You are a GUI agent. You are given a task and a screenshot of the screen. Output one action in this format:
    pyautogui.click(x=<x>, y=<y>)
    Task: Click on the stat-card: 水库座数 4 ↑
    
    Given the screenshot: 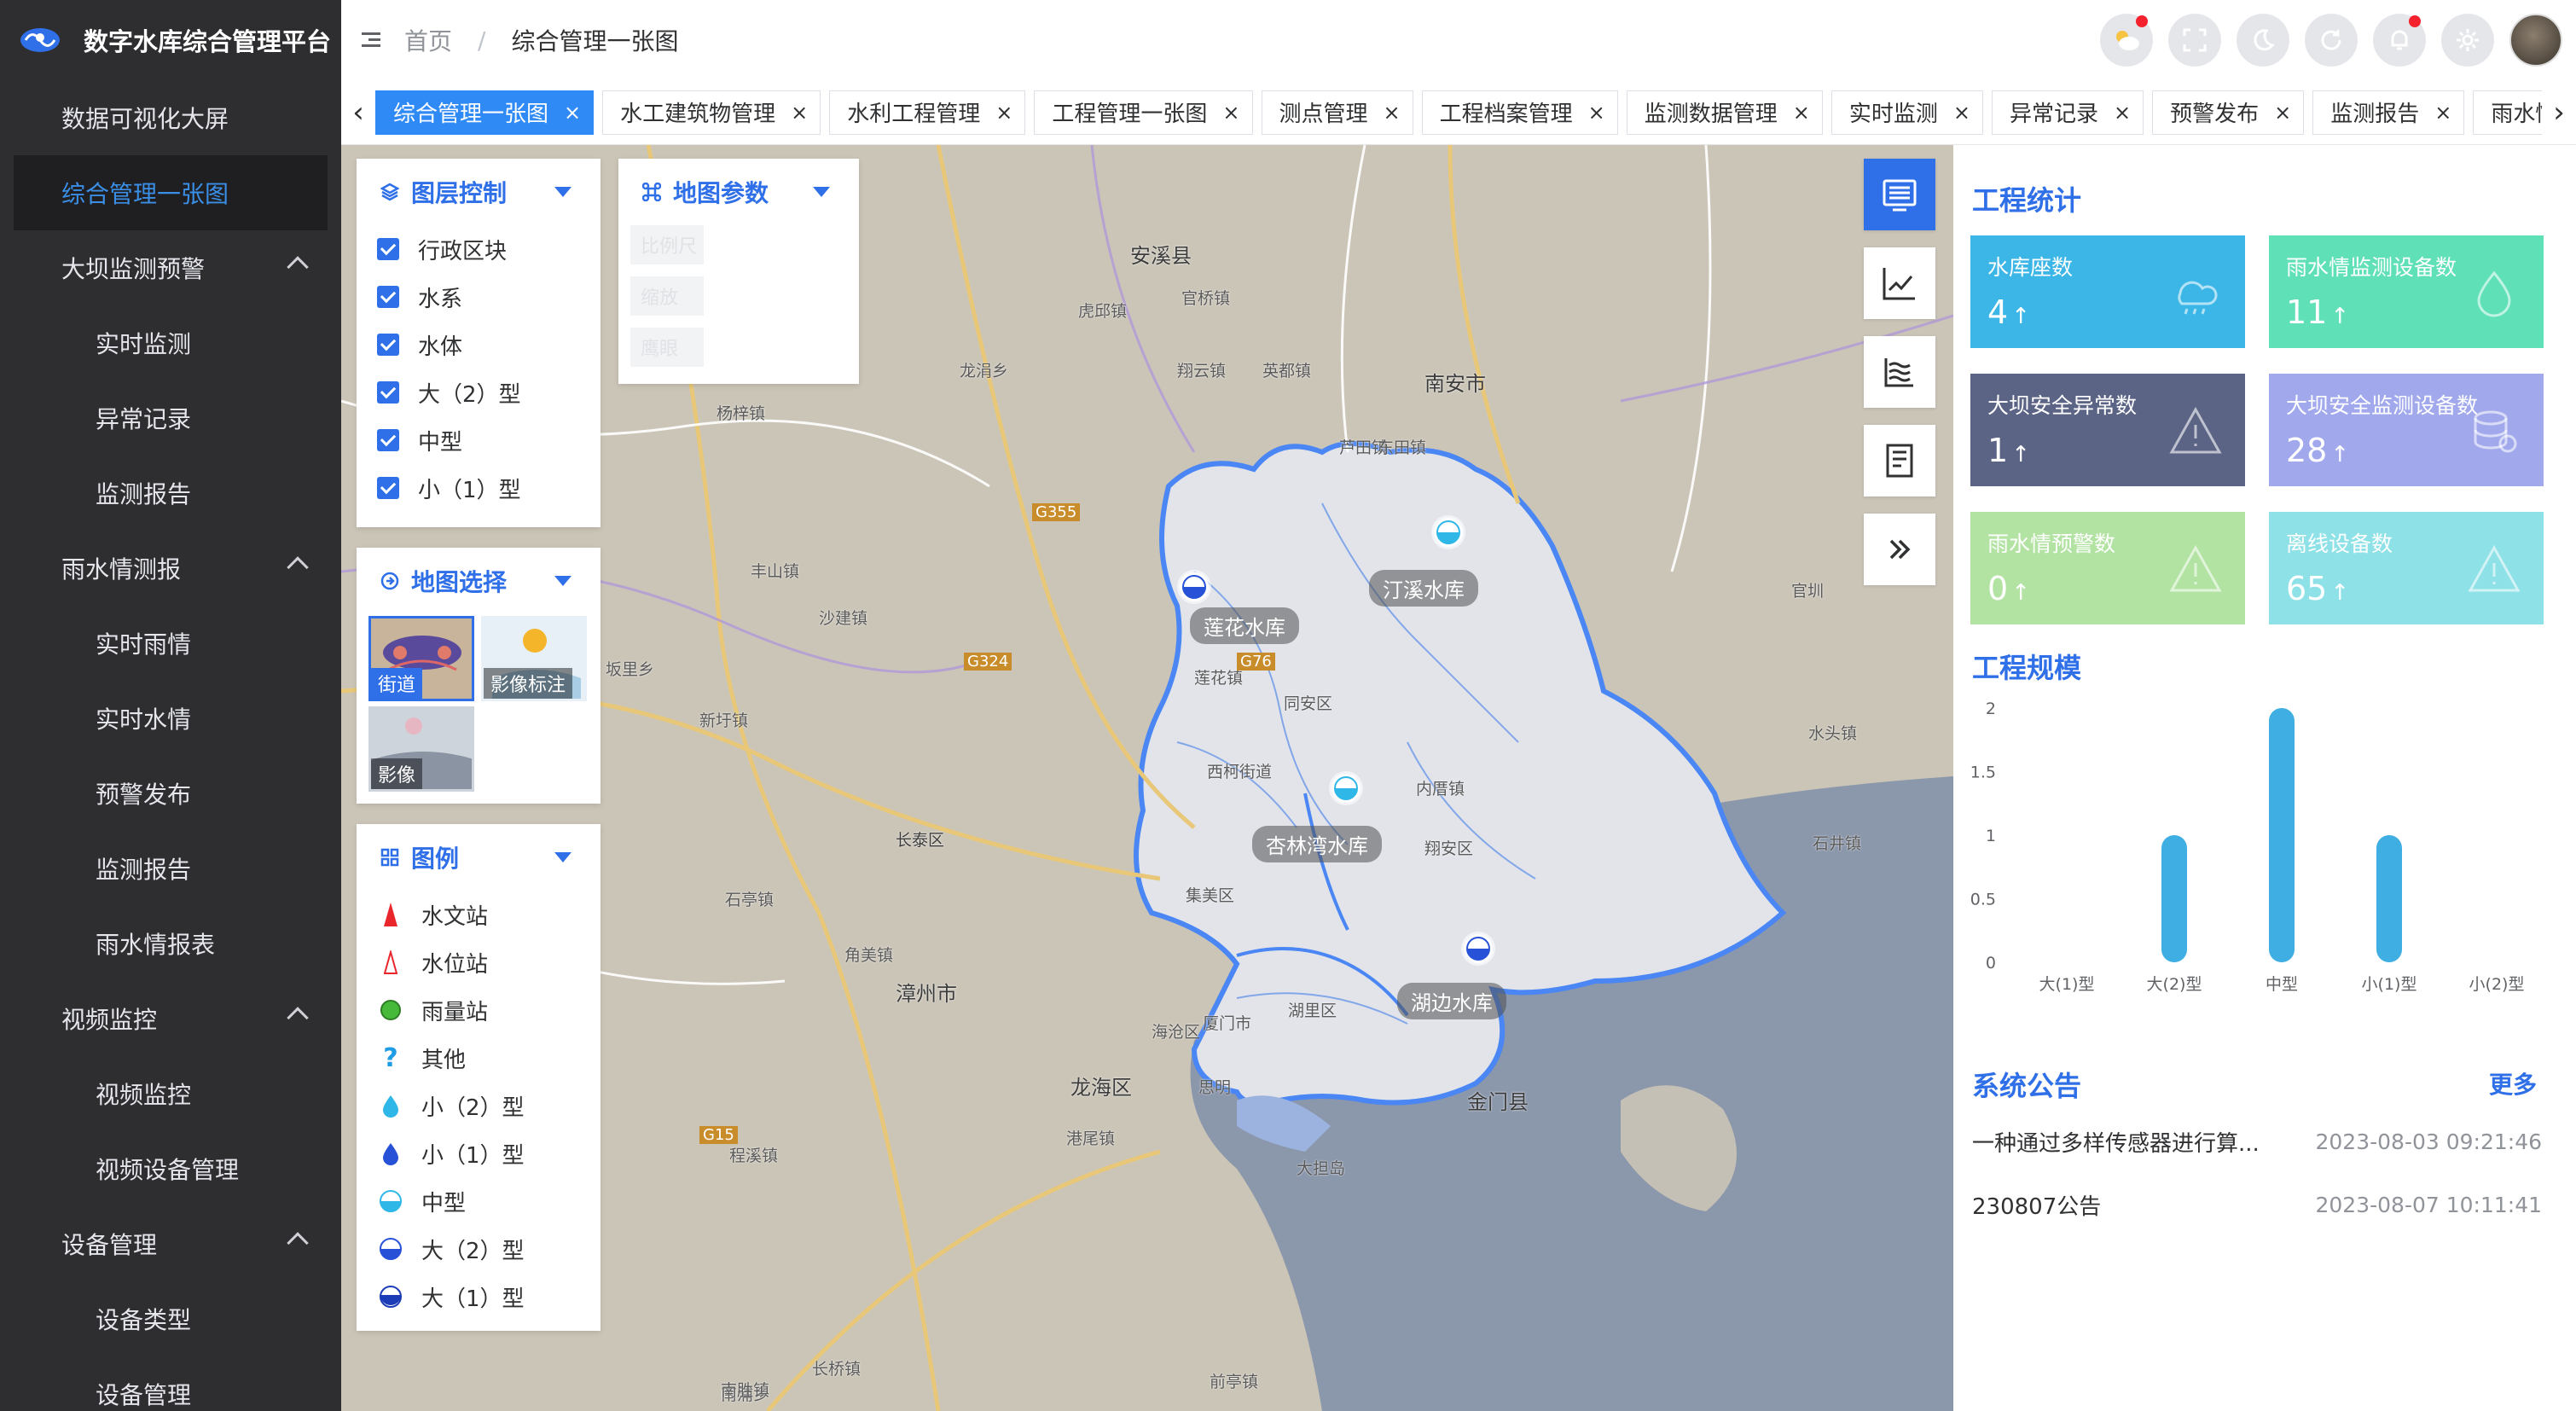 What is the action you would take?
    pyautogui.click(x=2107, y=291)
    